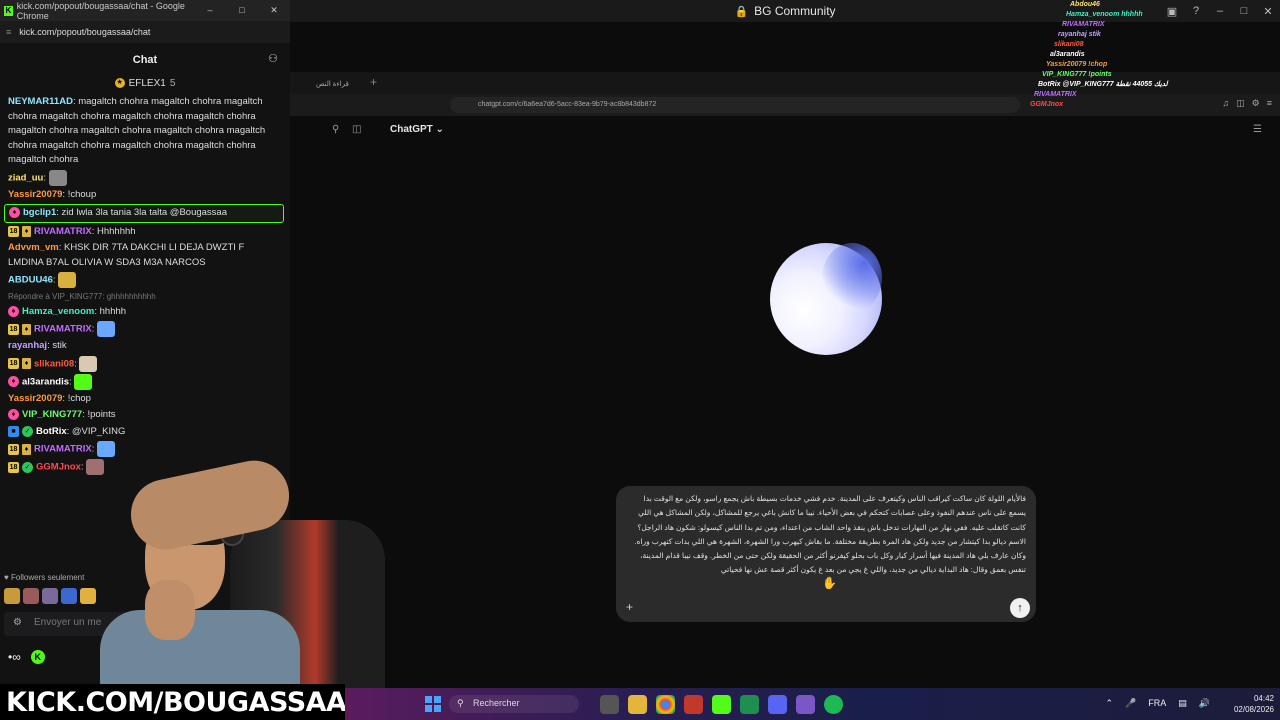 The height and width of the screenshot is (720, 1280). I want to click on sidebar-icon: ◫, so click(1240, 103).